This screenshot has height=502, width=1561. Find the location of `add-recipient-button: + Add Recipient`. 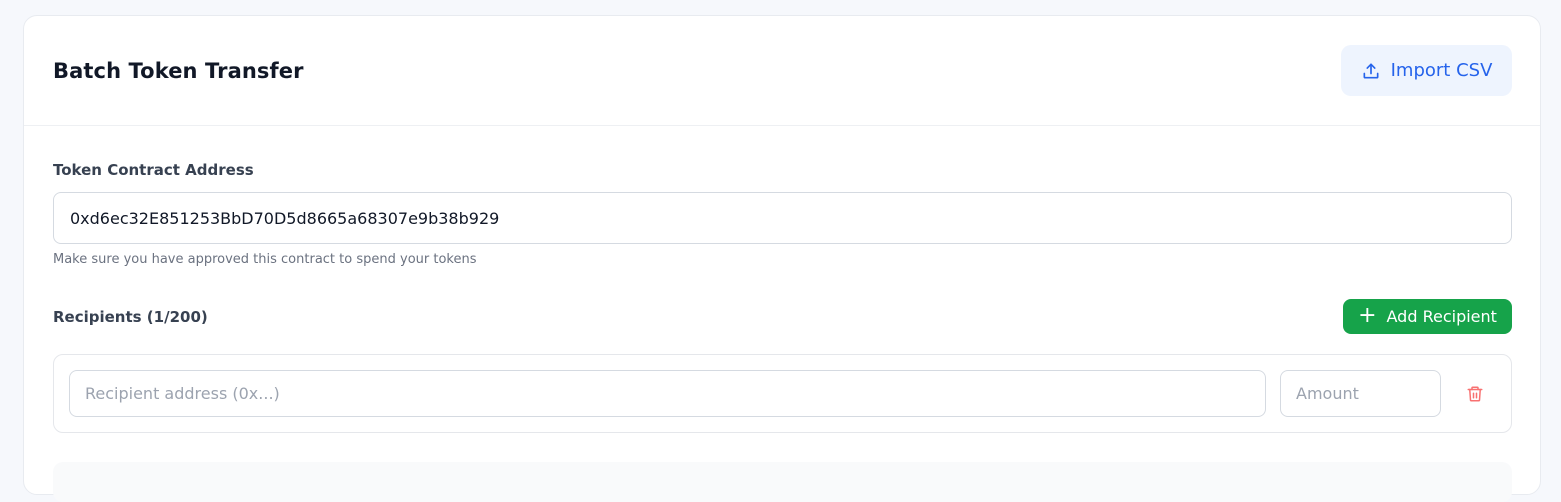

add-recipient-button: + Add Recipient is located at coordinates (1427, 316).